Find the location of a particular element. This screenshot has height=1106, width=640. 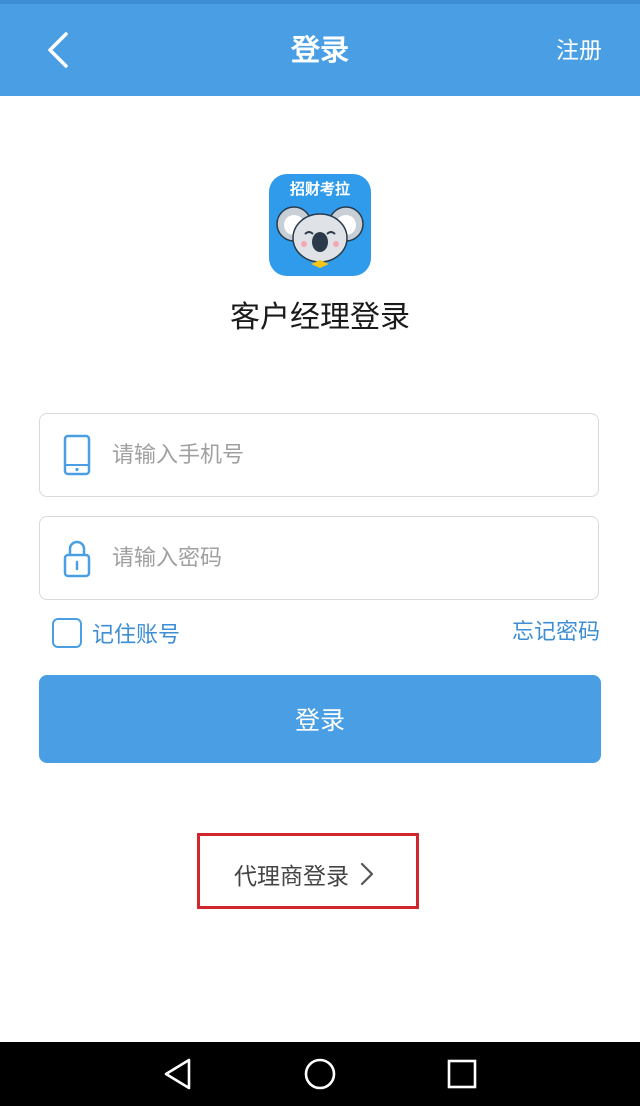

page-title: 登录 is located at coordinates (319, 50).